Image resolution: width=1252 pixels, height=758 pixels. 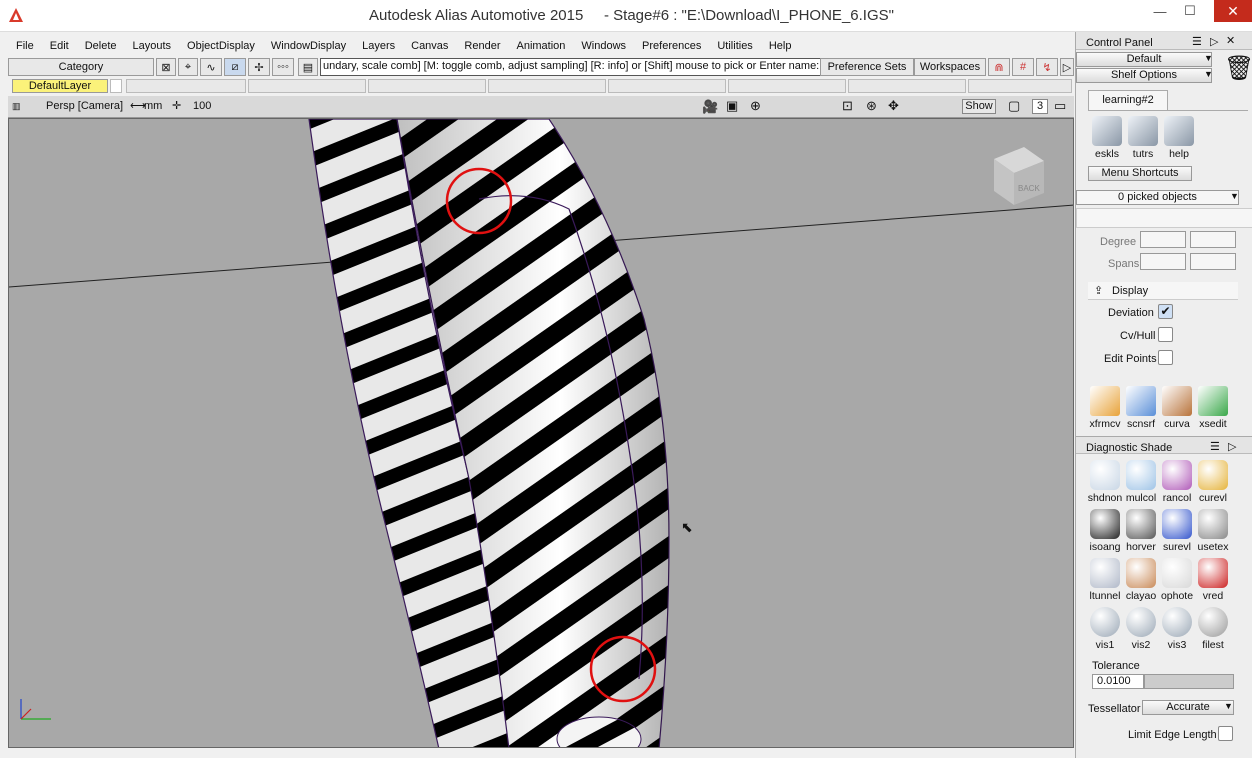 I want to click on maximize-viewport-icon: ▭, so click(x=1060, y=106).